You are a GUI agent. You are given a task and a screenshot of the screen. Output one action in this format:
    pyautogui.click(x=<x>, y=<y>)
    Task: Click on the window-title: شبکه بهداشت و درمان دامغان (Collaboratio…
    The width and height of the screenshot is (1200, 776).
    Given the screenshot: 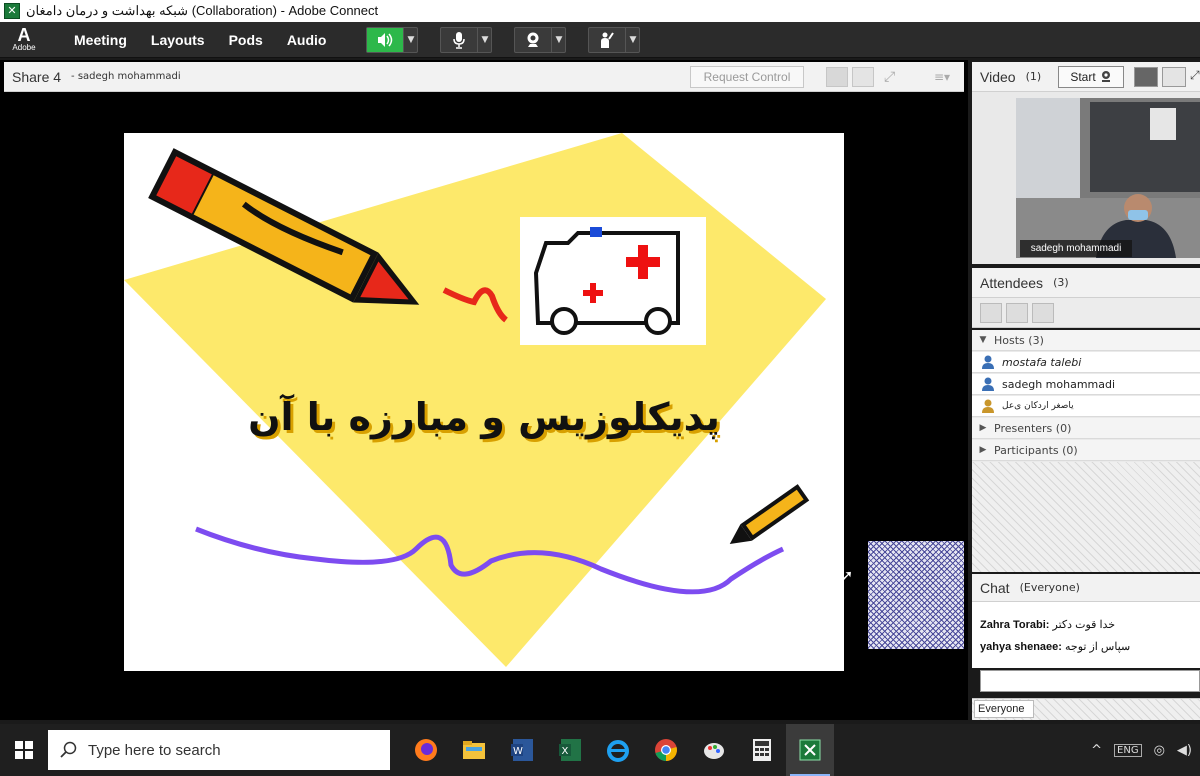 What is the action you would take?
    pyautogui.click(x=202, y=10)
    